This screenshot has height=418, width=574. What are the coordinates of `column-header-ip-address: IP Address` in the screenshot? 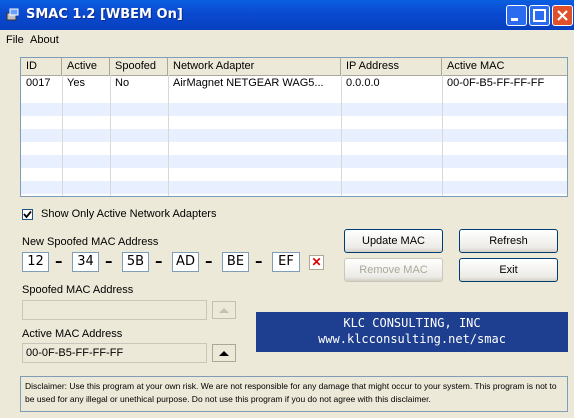 It's located at (391, 66).